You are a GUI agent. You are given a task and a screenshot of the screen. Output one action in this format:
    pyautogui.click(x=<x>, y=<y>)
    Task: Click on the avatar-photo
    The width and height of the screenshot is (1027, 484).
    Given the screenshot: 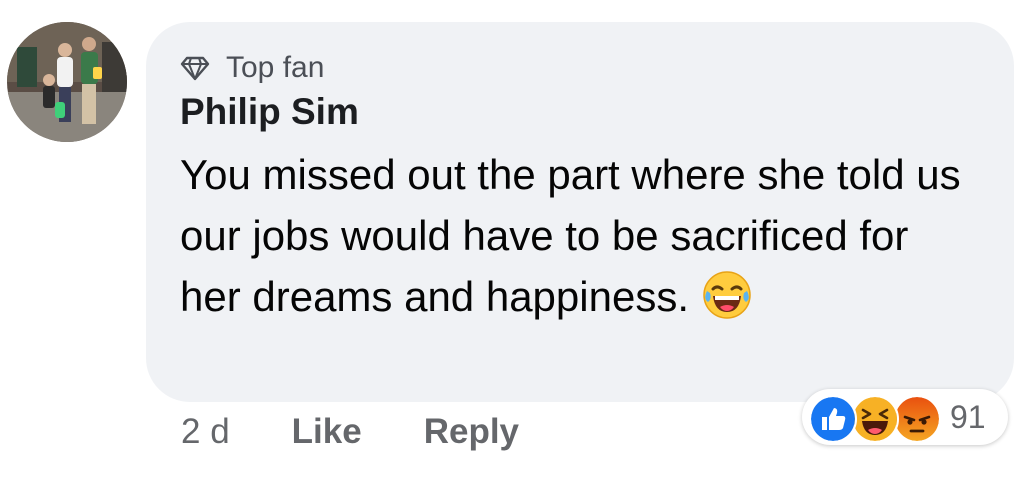 What is the action you would take?
    pyautogui.click(x=67, y=82)
    